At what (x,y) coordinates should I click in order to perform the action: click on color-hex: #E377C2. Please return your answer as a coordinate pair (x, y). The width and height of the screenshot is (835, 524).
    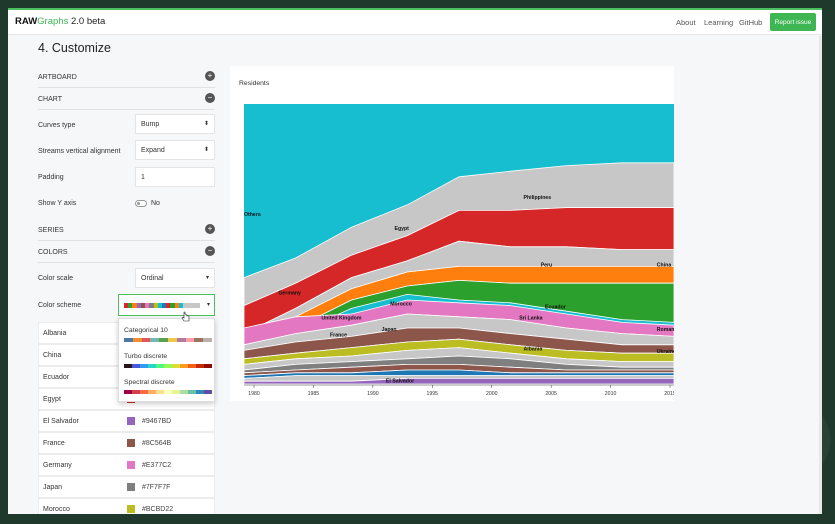
    Looking at the image, I should click on (156, 465).